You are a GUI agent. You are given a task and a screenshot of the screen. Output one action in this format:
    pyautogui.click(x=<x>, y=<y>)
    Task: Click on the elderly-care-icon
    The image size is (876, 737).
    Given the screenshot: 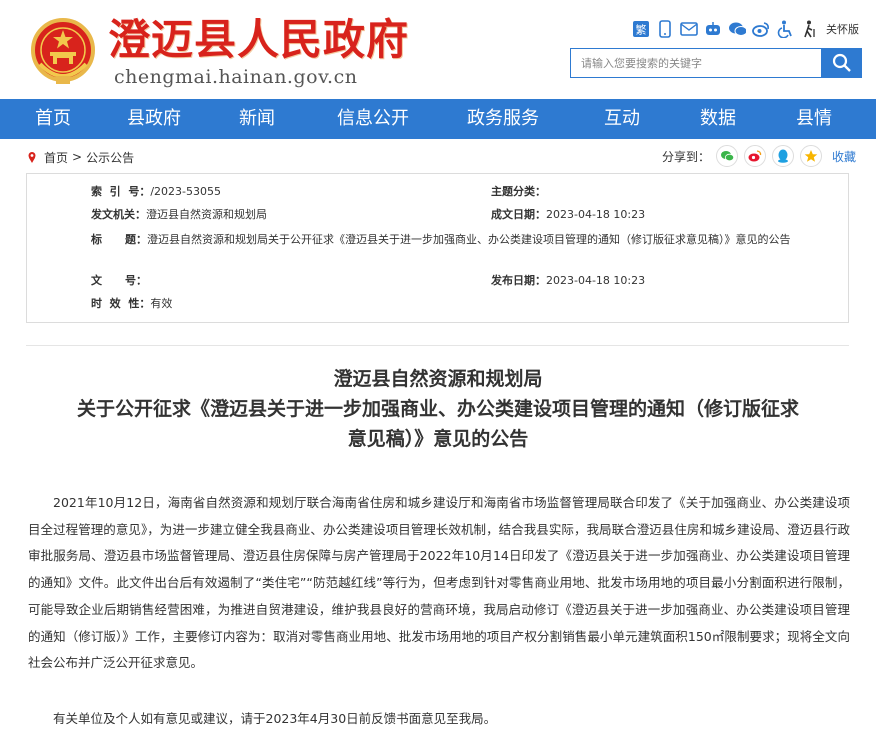 What is the action you would take?
    pyautogui.click(x=809, y=29)
    